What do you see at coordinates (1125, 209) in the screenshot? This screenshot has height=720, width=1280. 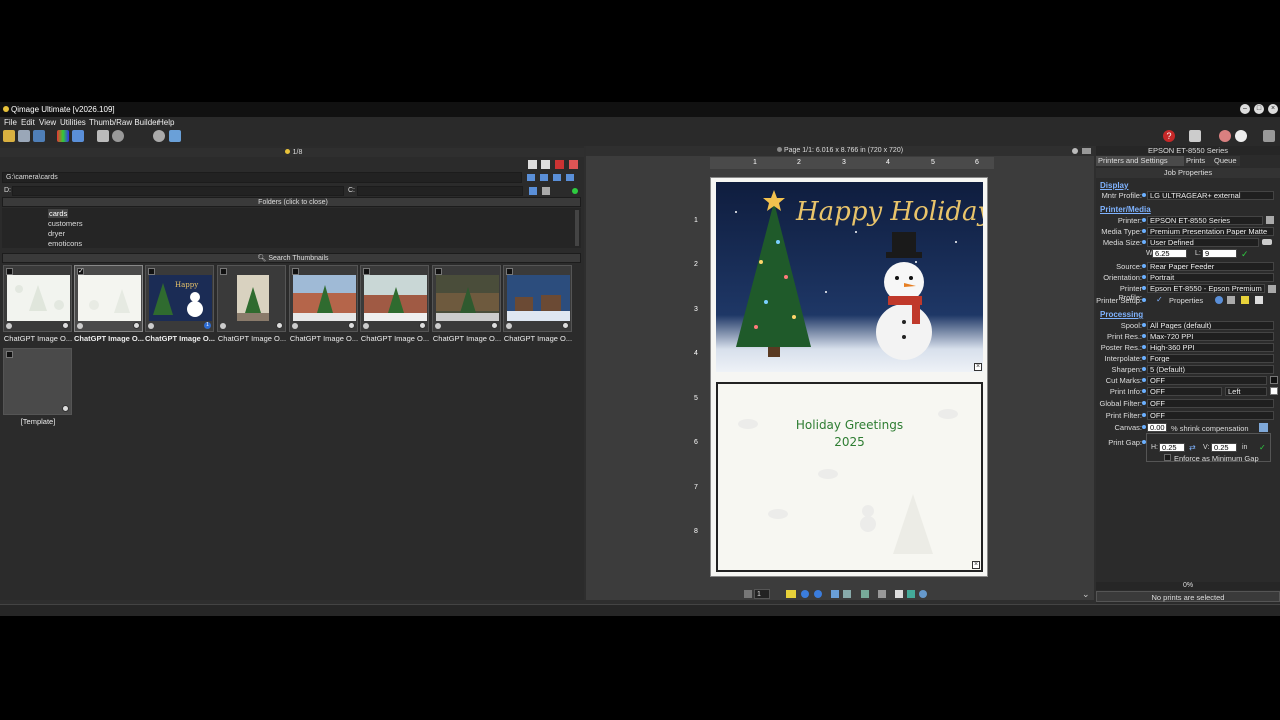 I see `section-printer-media: Printer/Media` at bounding box center [1125, 209].